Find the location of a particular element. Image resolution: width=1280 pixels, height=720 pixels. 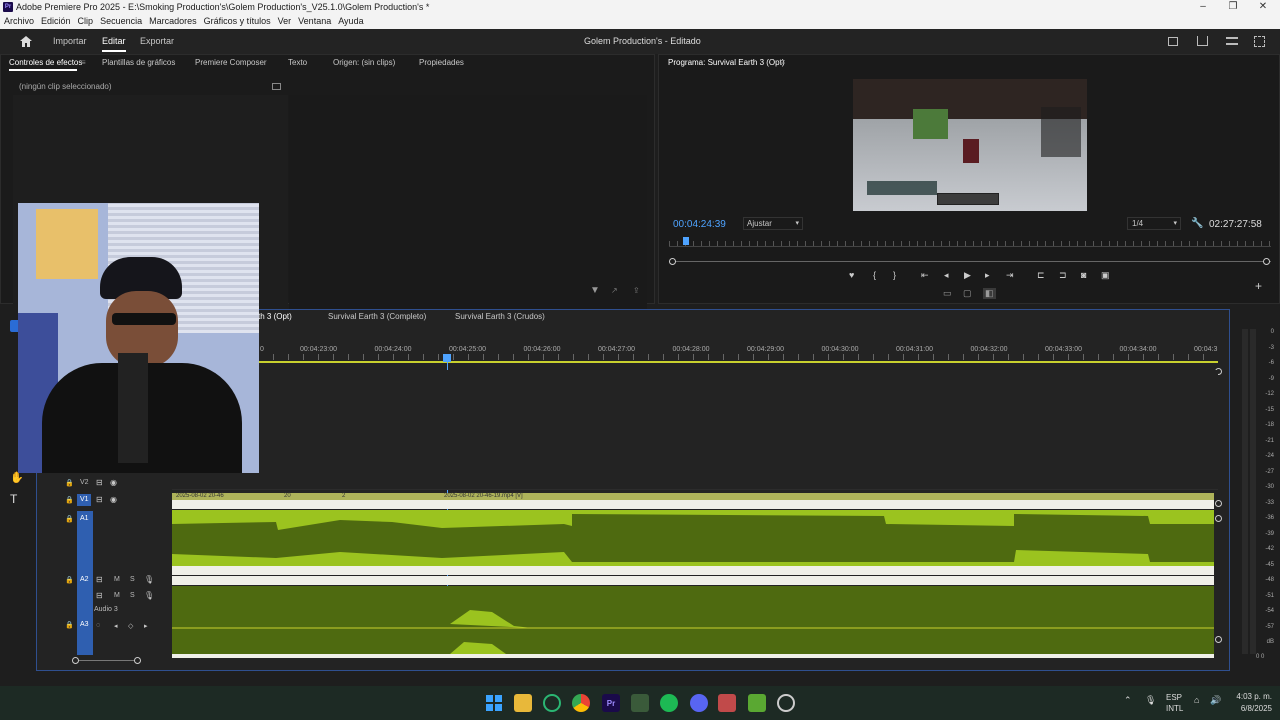

home-icon is located at coordinates (26, 41).